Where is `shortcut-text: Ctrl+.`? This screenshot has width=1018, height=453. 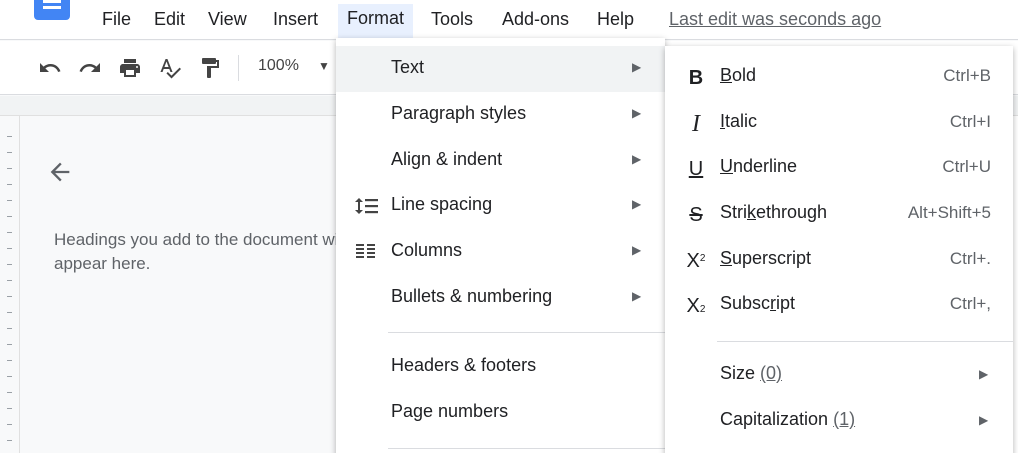
shortcut-text: Ctrl+. is located at coordinates (970, 258).